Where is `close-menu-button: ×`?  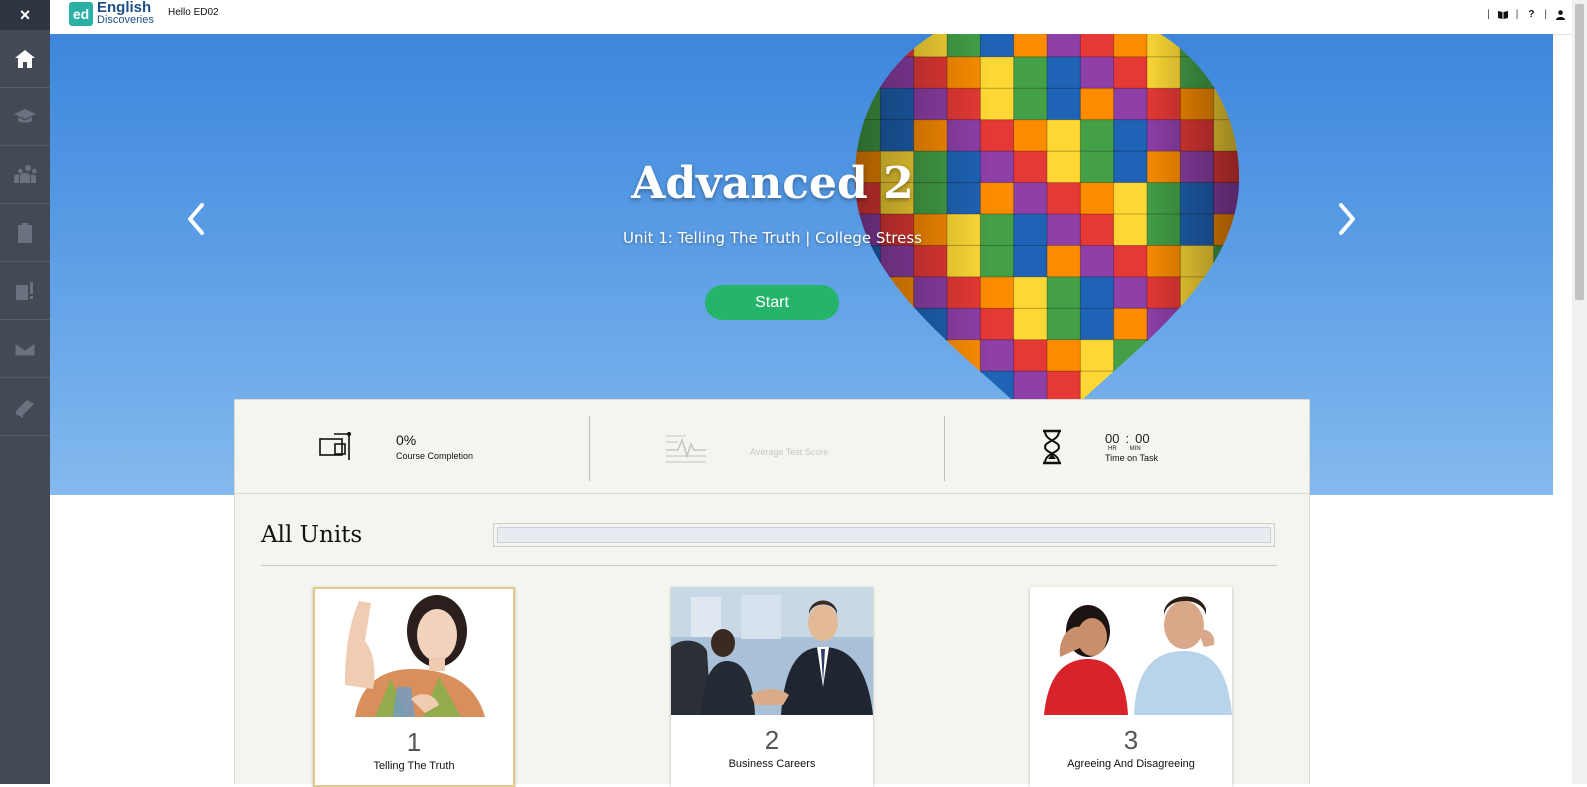
close-menu-button: × is located at coordinates (25, 15).